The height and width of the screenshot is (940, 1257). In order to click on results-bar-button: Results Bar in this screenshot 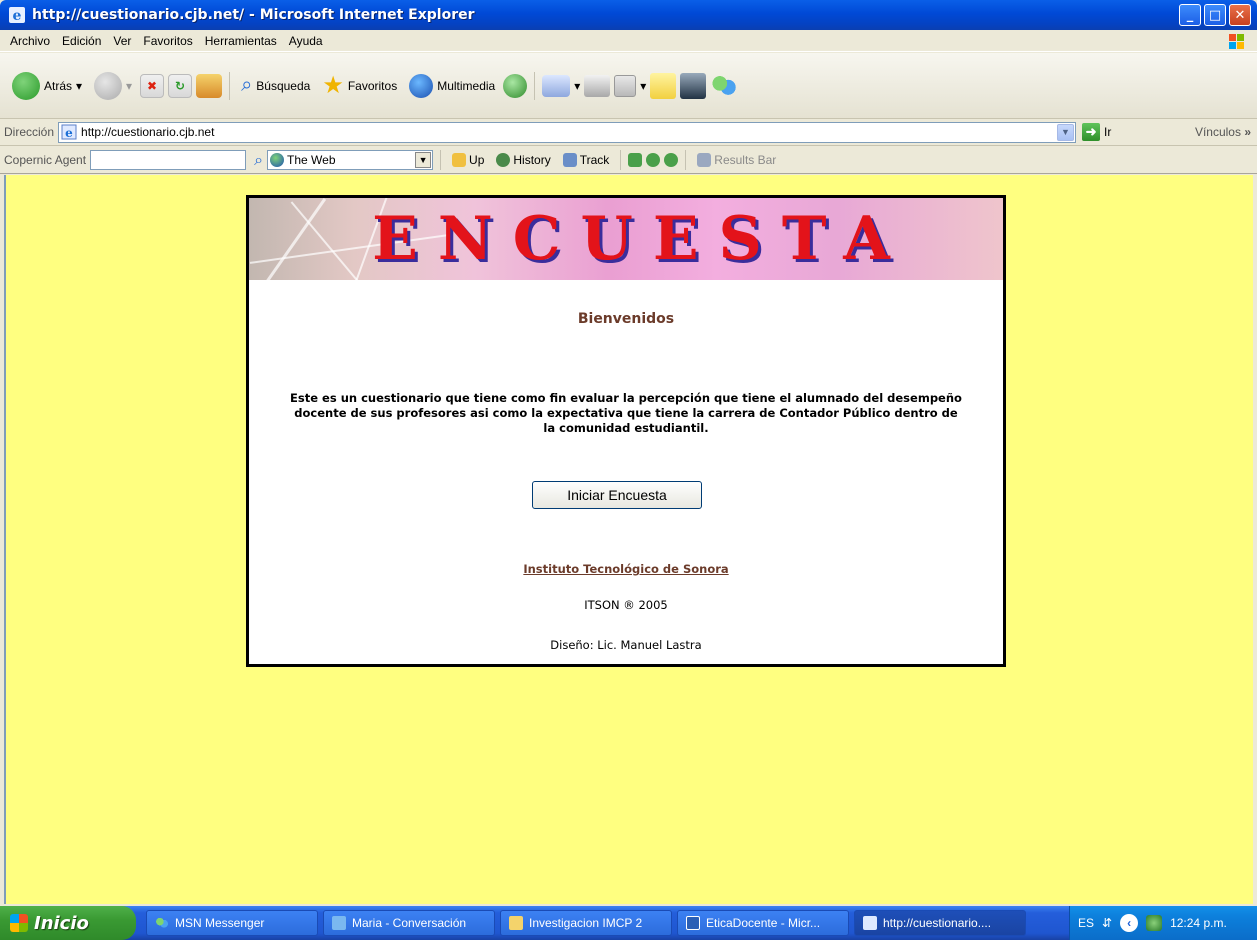, I will do `click(736, 159)`.